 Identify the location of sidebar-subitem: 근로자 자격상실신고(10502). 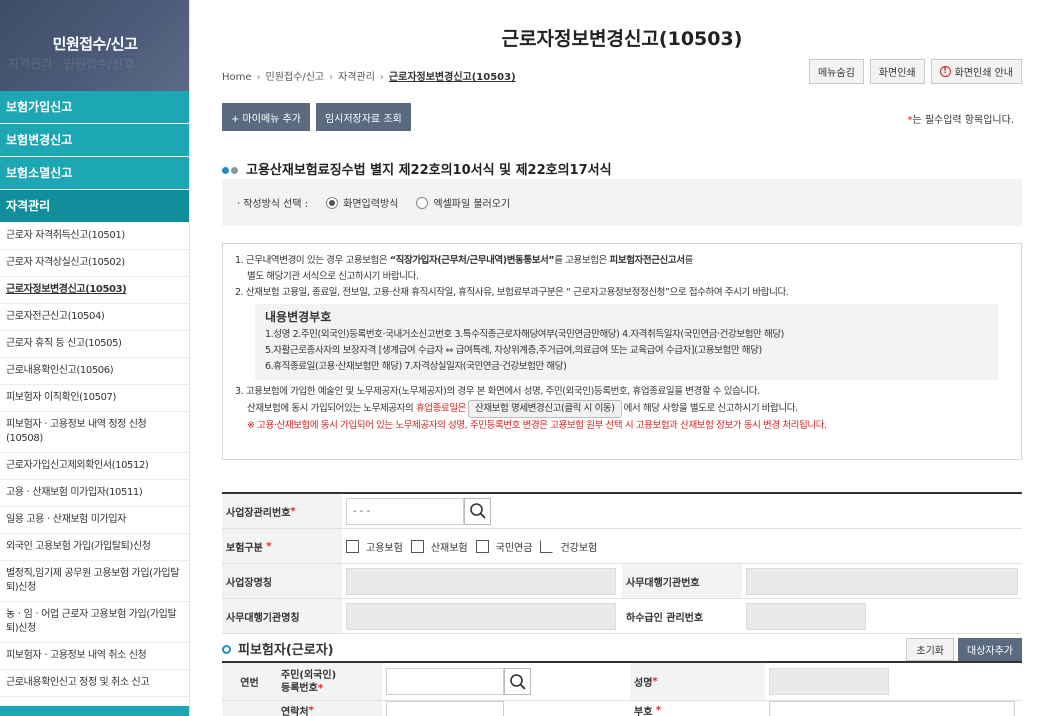
(94, 263).